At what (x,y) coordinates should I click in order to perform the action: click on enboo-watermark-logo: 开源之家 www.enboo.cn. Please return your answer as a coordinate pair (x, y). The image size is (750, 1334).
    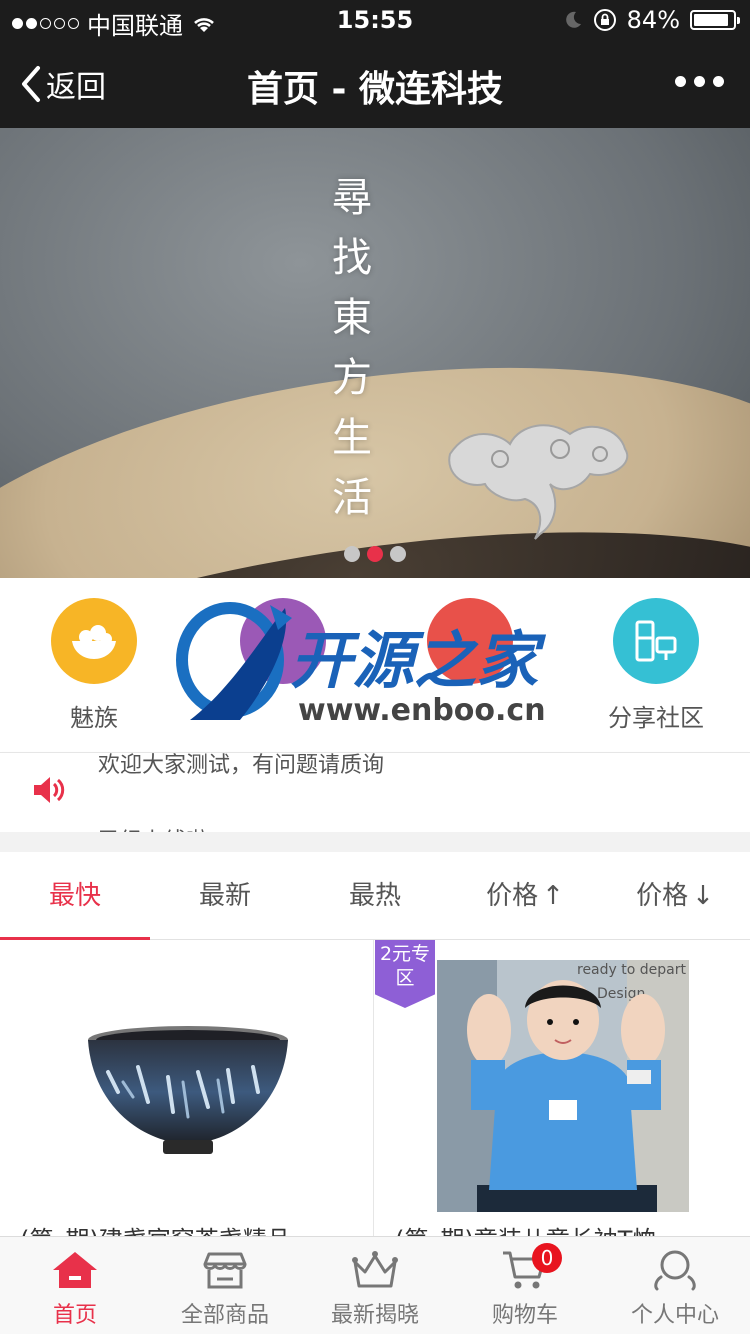
    Looking at the image, I should click on (380, 665).